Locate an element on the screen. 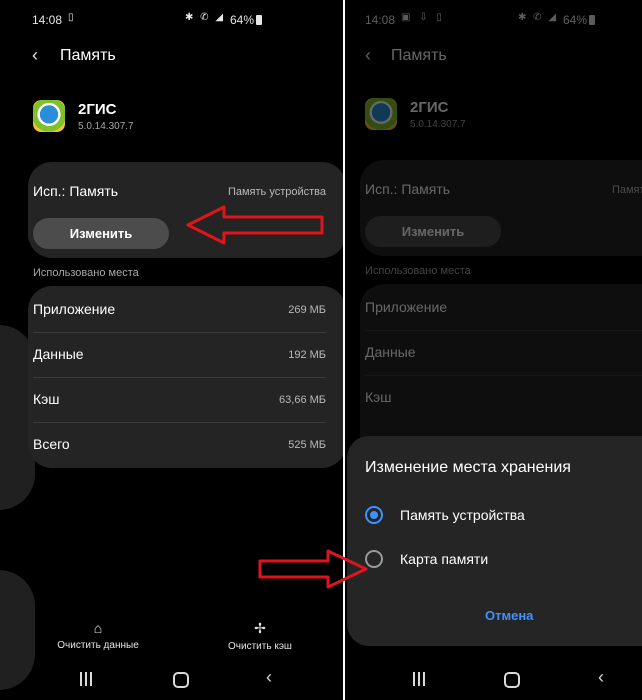 This screenshot has height=700, width=642. usage-row-app: Приложение 269 МБ is located at coordinates (185, 310).